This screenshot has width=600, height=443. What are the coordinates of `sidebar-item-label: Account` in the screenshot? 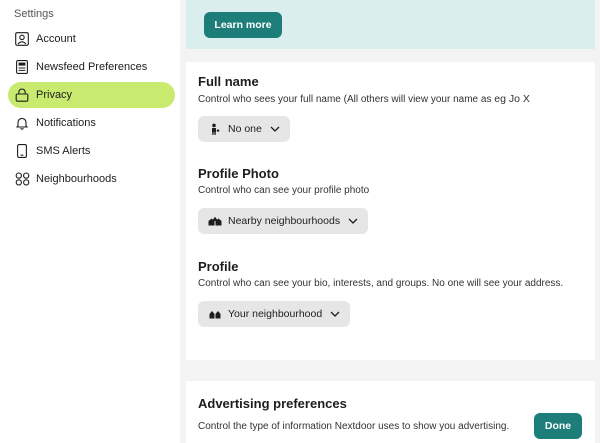 It's located at (56, 39).